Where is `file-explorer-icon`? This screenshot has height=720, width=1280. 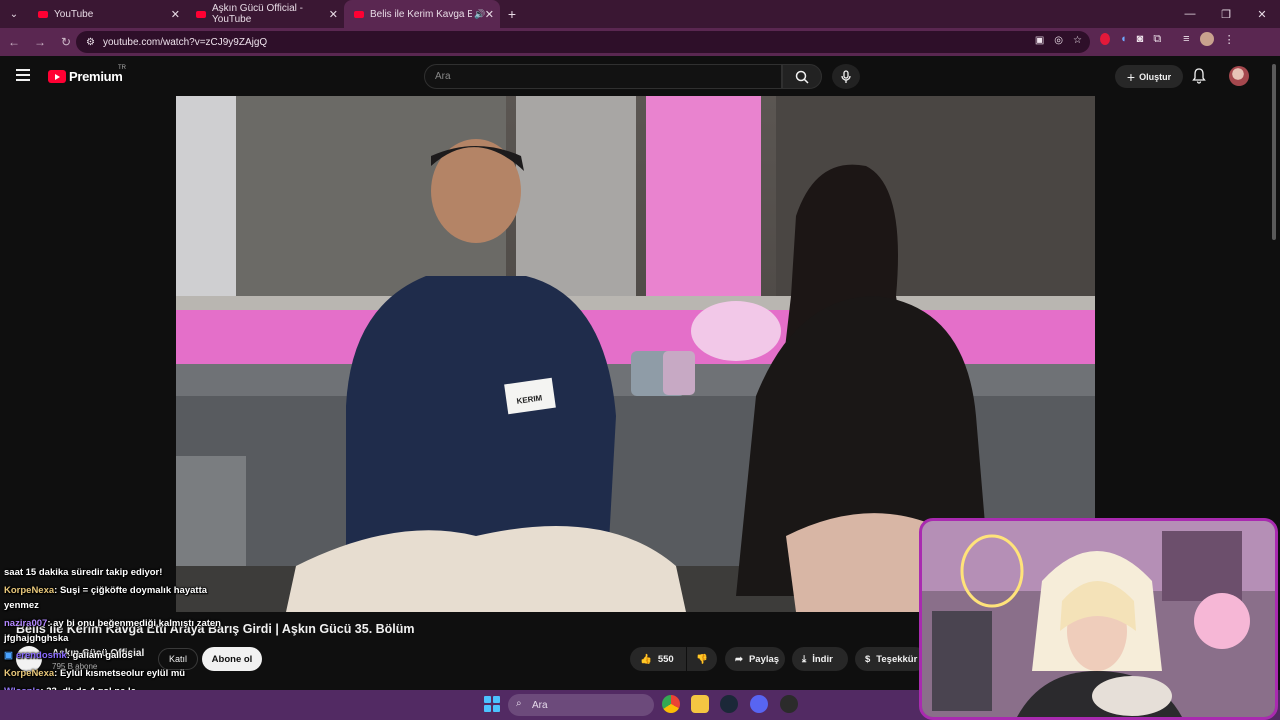 file-explorer-icon is located at coordinates (700, 704).